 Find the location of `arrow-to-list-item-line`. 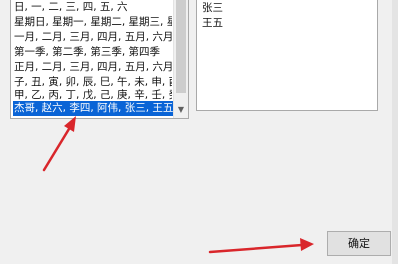

arrow-to-list-item-line is located at coordinates (58, 147).